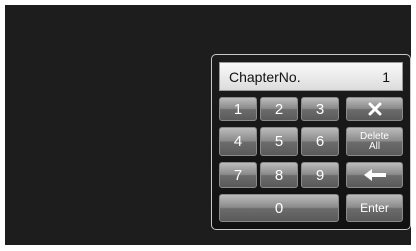 The height and width of the screenshot is (251, 416). I want to click on clear-button, so click(374, 109).